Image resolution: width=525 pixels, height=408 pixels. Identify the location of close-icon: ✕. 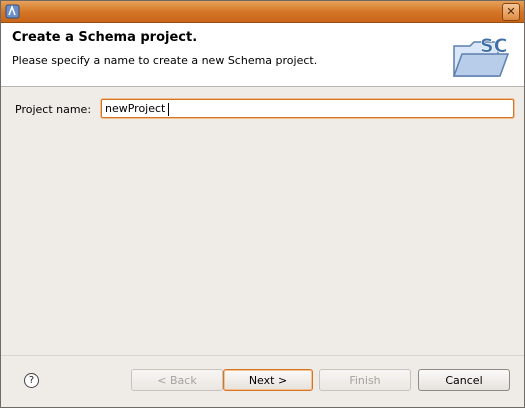
(511, 11).